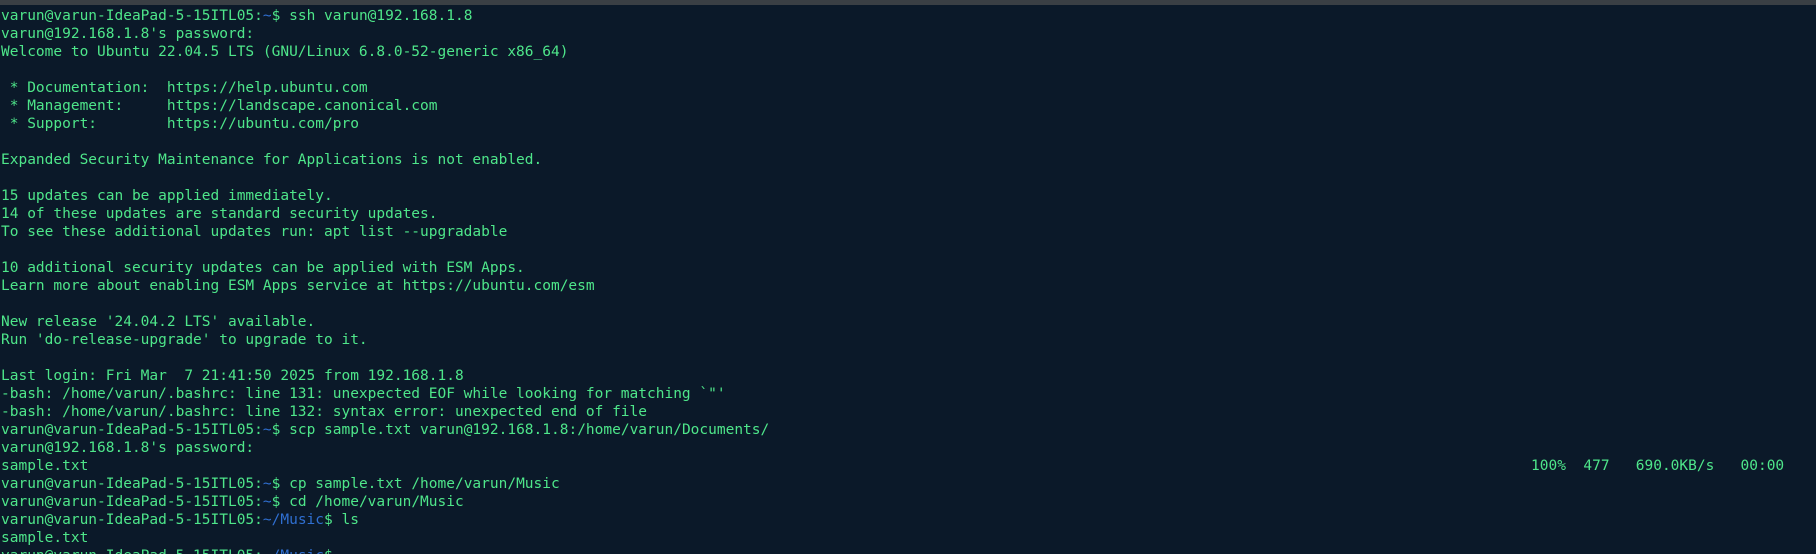 This screenshot has width=1816, height=554. I want to click on output-line: 15 updates can be applied immediately., so click(908, 196).